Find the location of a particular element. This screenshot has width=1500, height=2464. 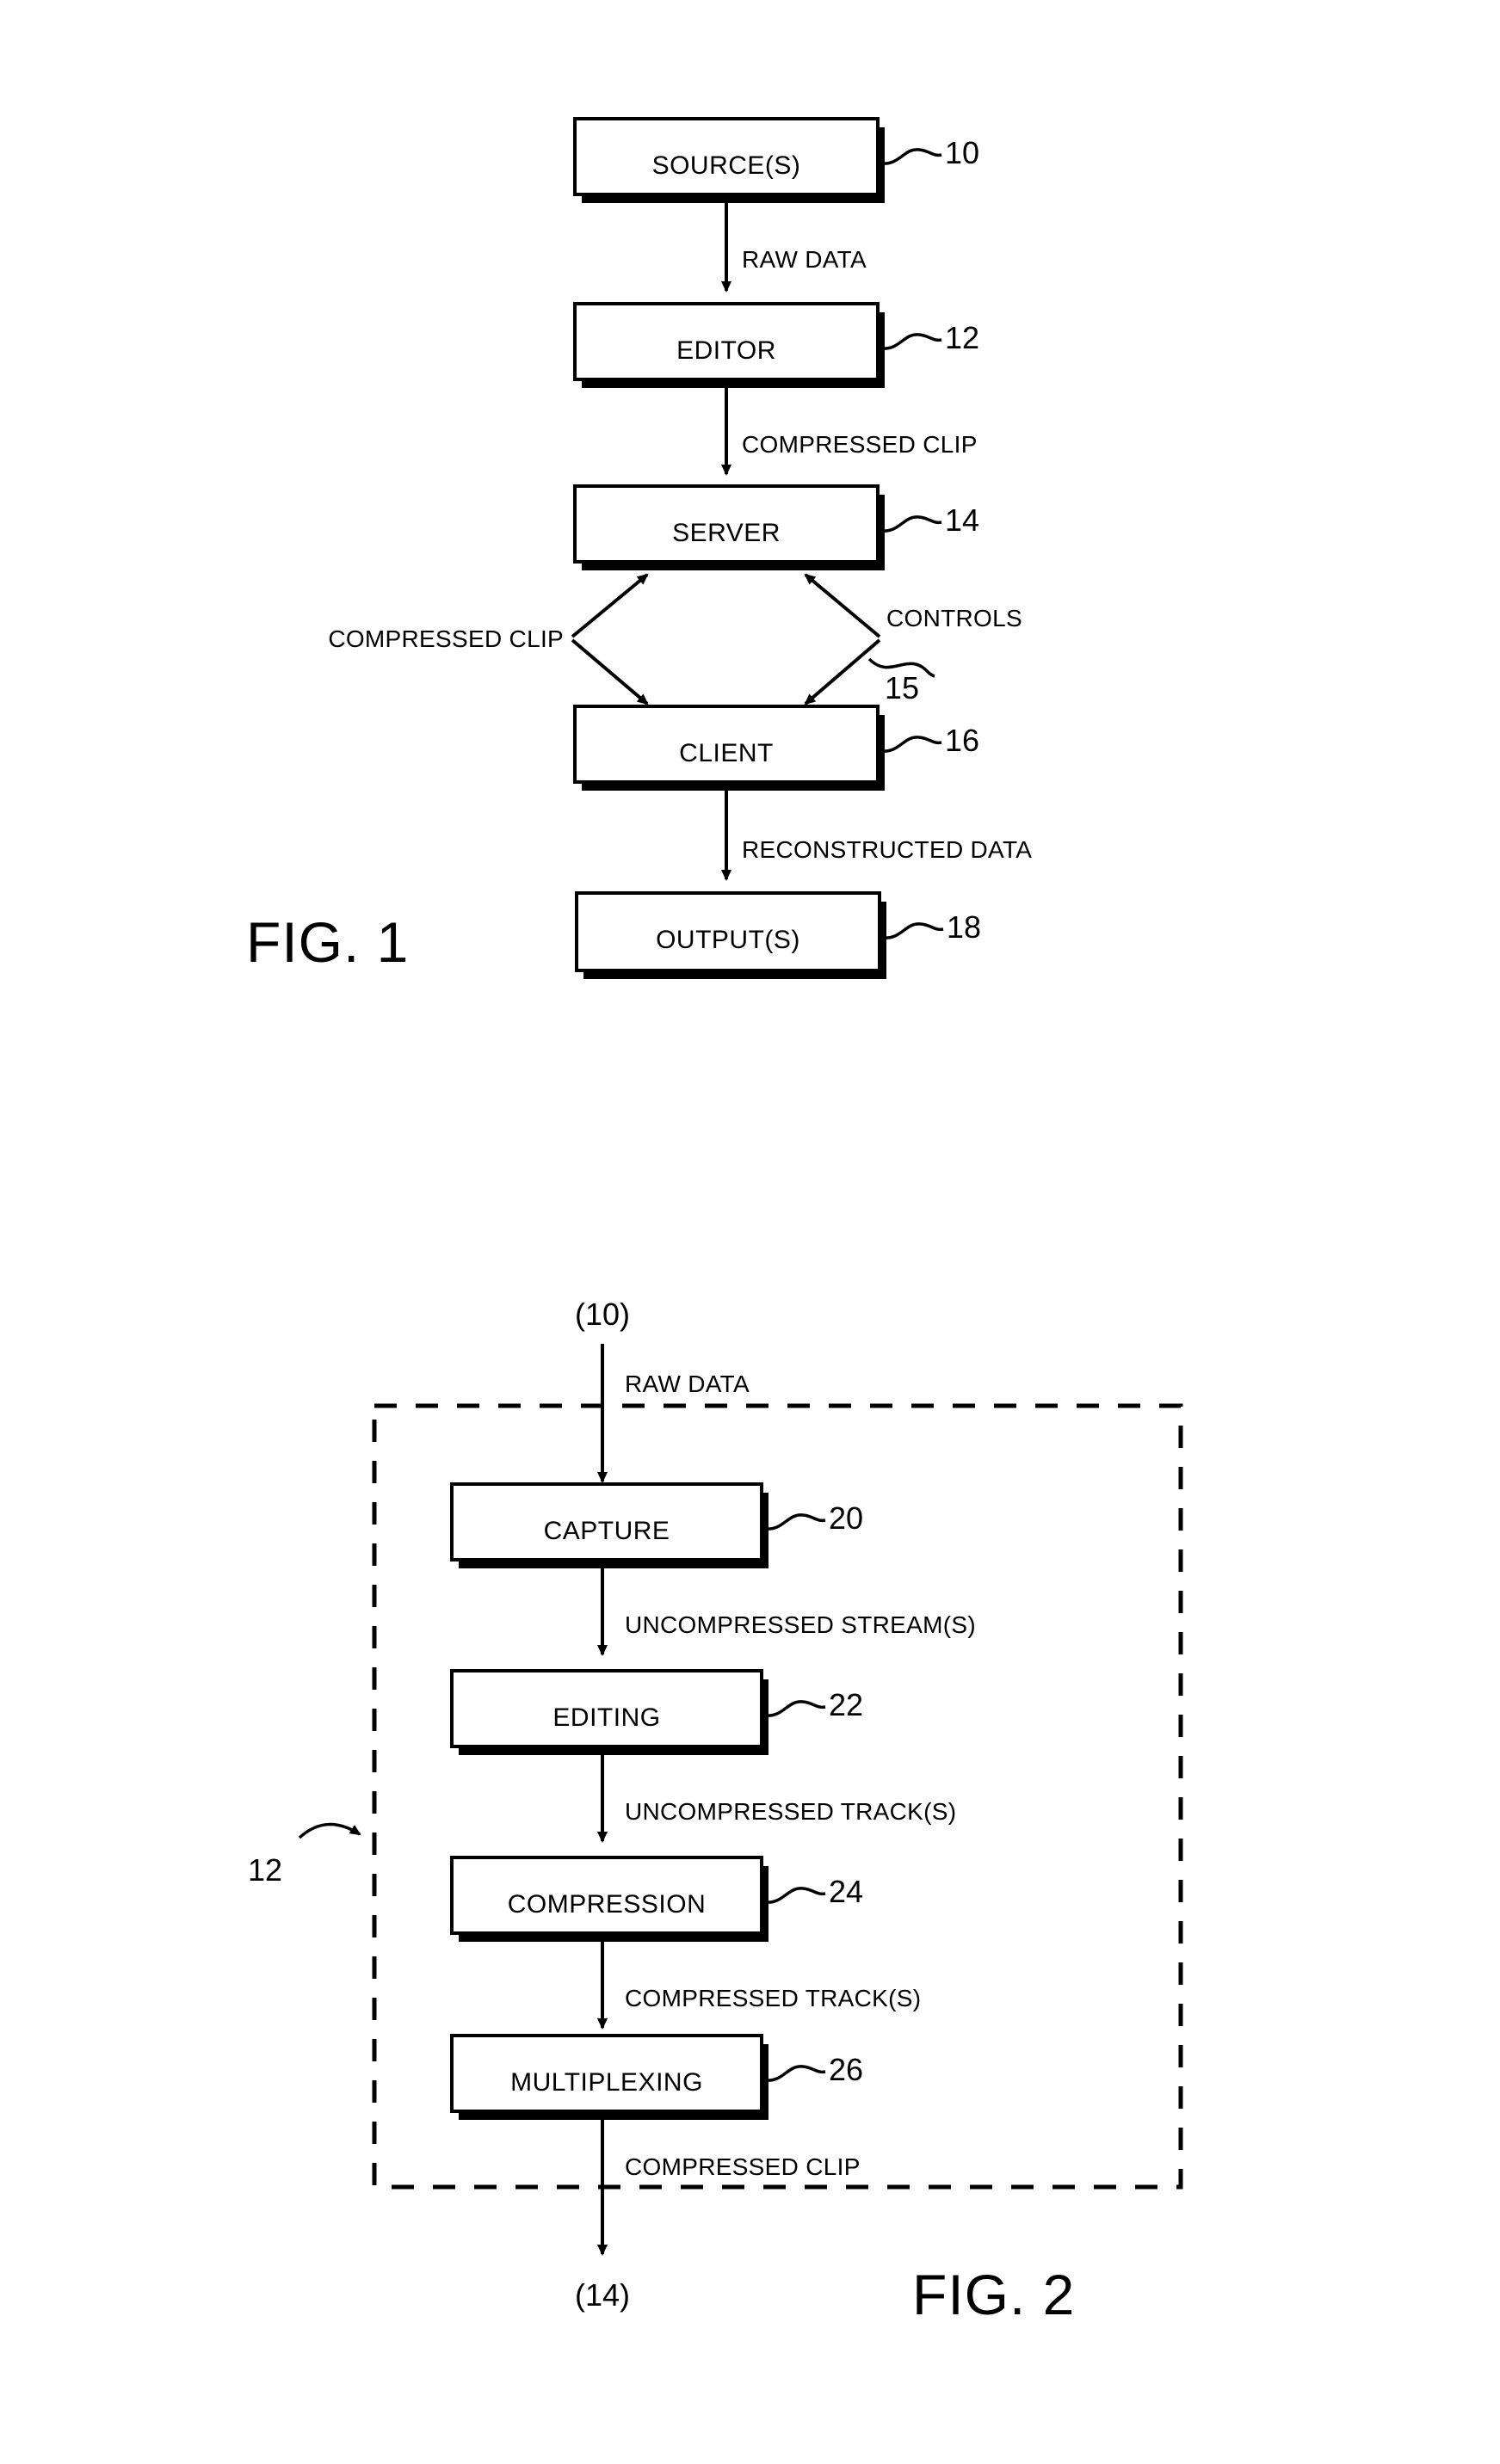

fig2-flow-compressed-clip: COMPRESSED CLIP is located at coordinates (729, 2183).